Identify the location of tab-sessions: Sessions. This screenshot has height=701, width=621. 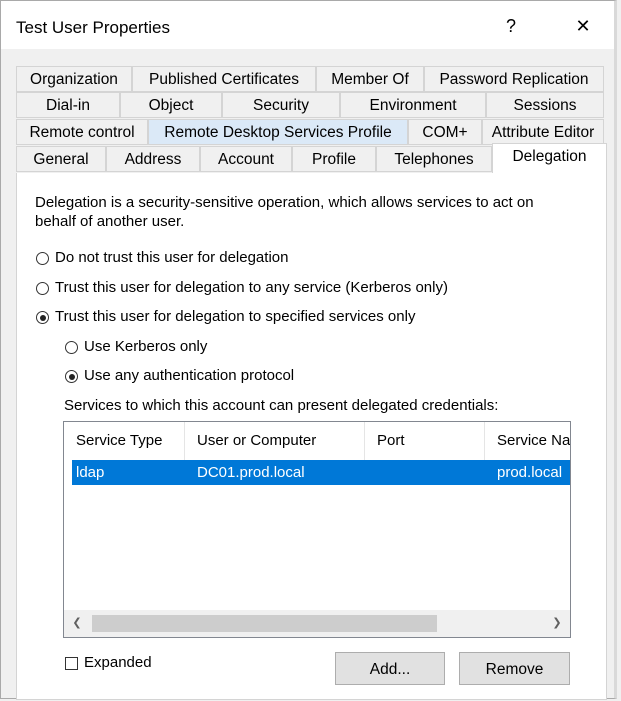
(545, 105).